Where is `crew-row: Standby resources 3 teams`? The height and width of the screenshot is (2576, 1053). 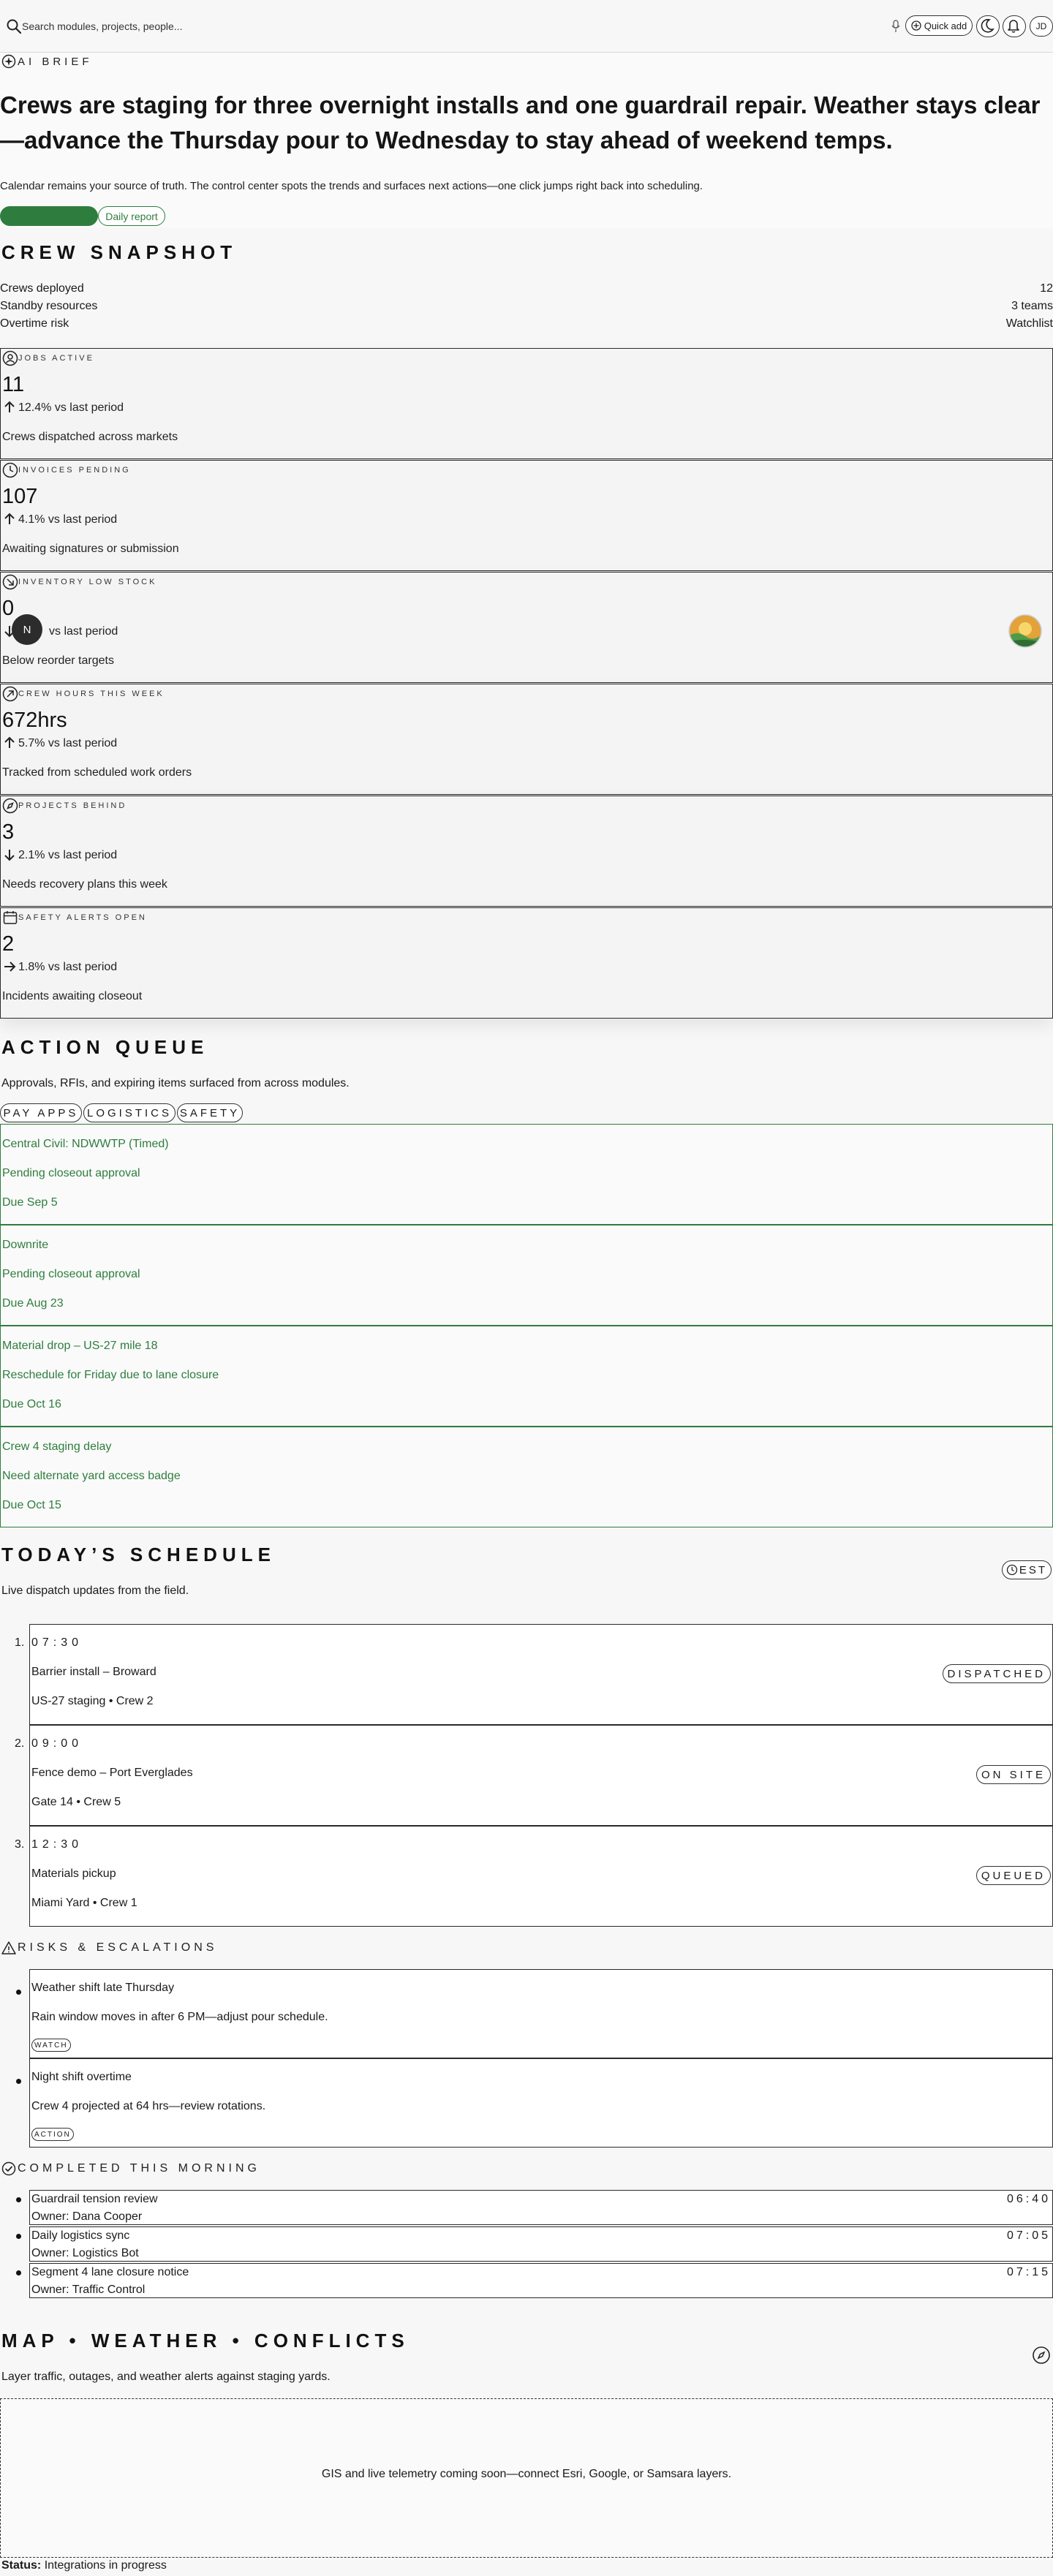 crew-row: Standby resources 3 teams is located at coordinates (526, 306).